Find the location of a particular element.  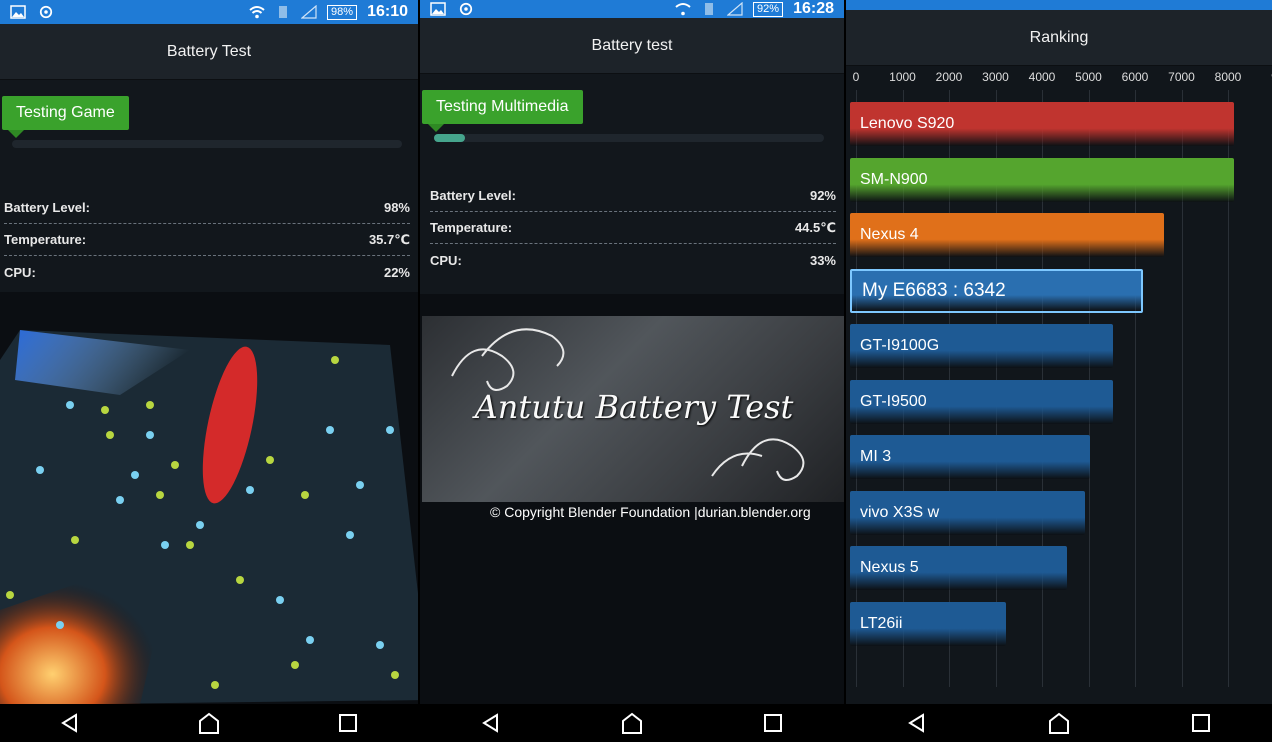

clock: 16:28 is located at coordinates (813, 8).